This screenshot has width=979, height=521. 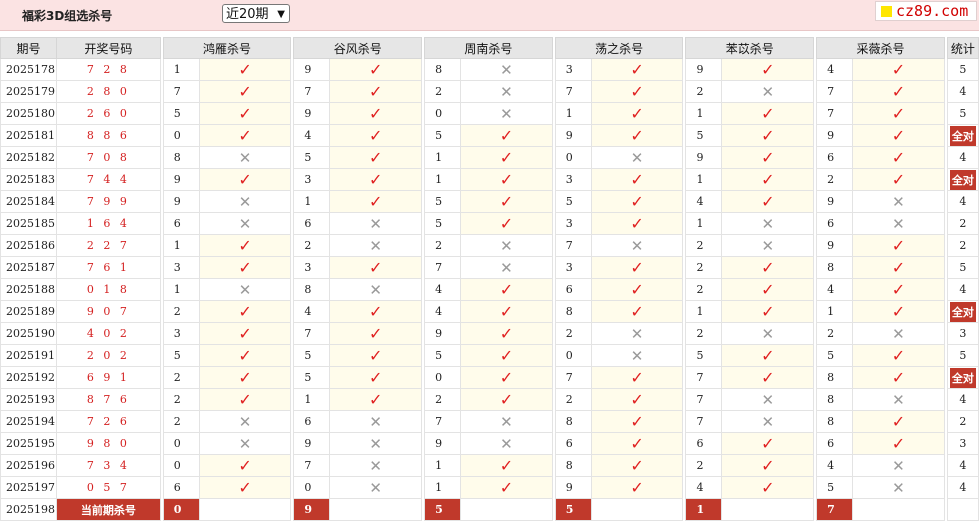 What do you see at coordinates (962, 333) in the screenshot?
I see `stat-cell: 3` at bounding box center [962, 333].